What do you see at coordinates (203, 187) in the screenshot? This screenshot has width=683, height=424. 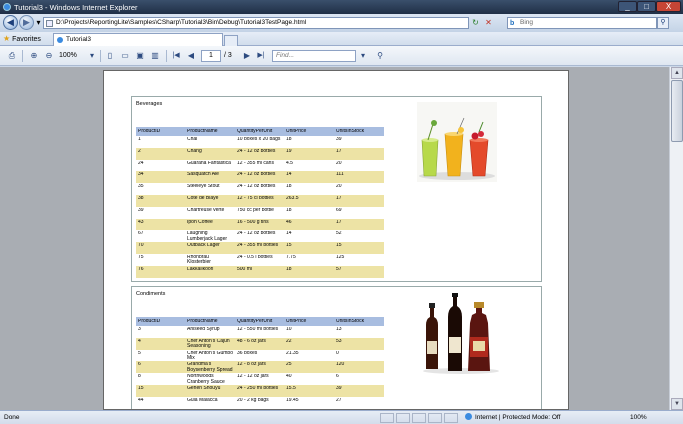 I see `table-cell: Steeleye Stout` at bounding box center [203, 187].